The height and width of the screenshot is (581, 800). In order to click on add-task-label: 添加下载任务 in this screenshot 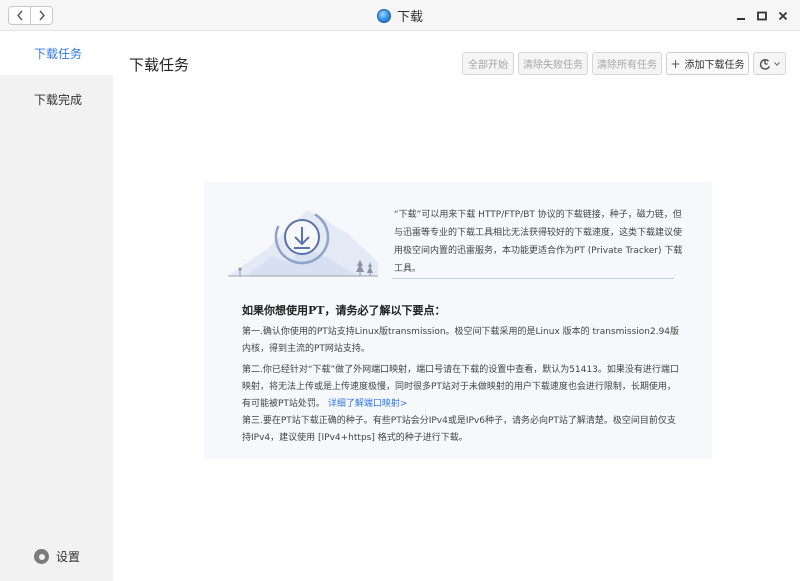, I will do `click(714, 65)`.